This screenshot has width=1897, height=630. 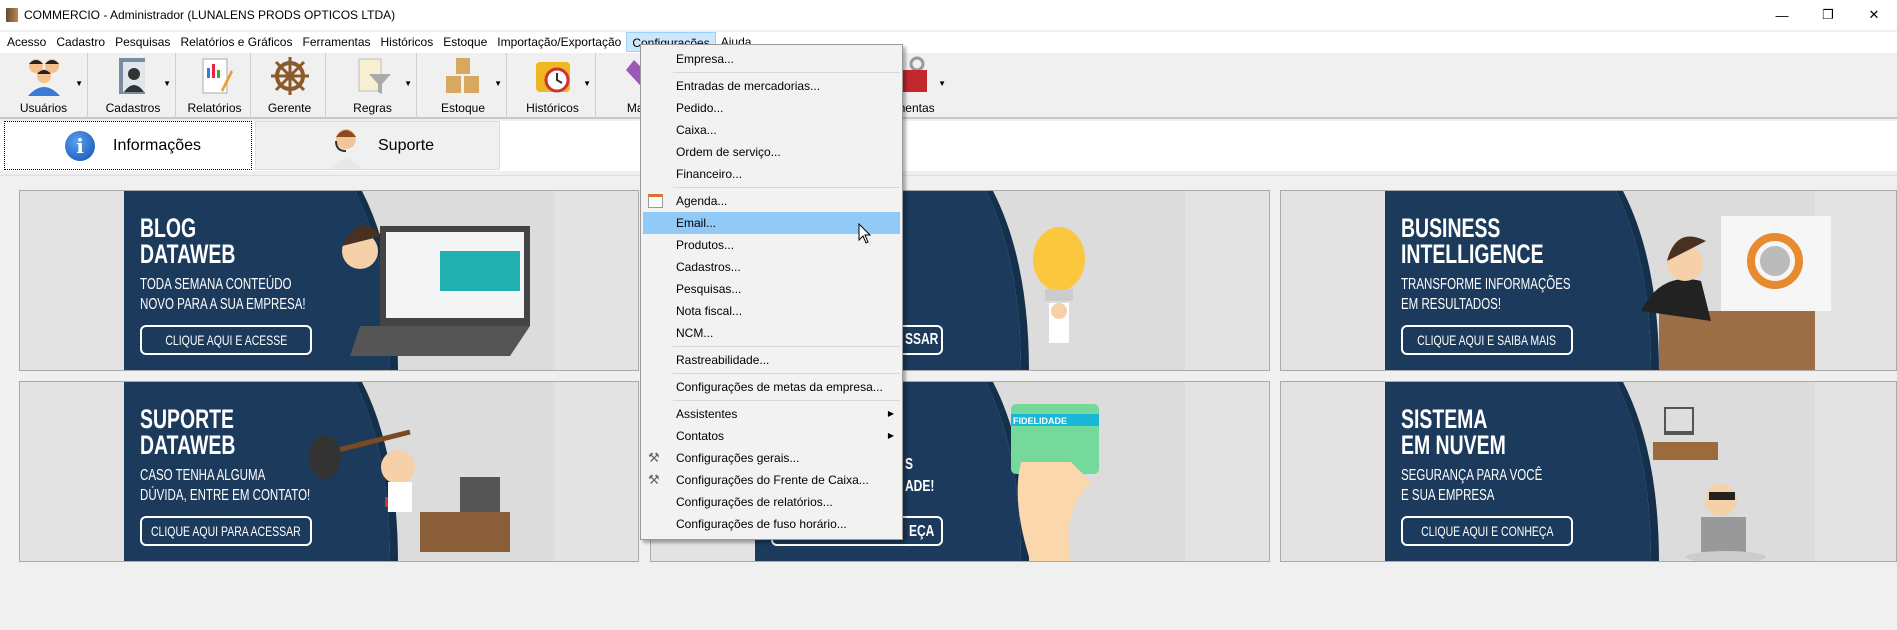 What do you see at coordinates (1451, 228) in the screenshot?
I see `banner-title: BUSINESS` at bounding box center [1451, 228].